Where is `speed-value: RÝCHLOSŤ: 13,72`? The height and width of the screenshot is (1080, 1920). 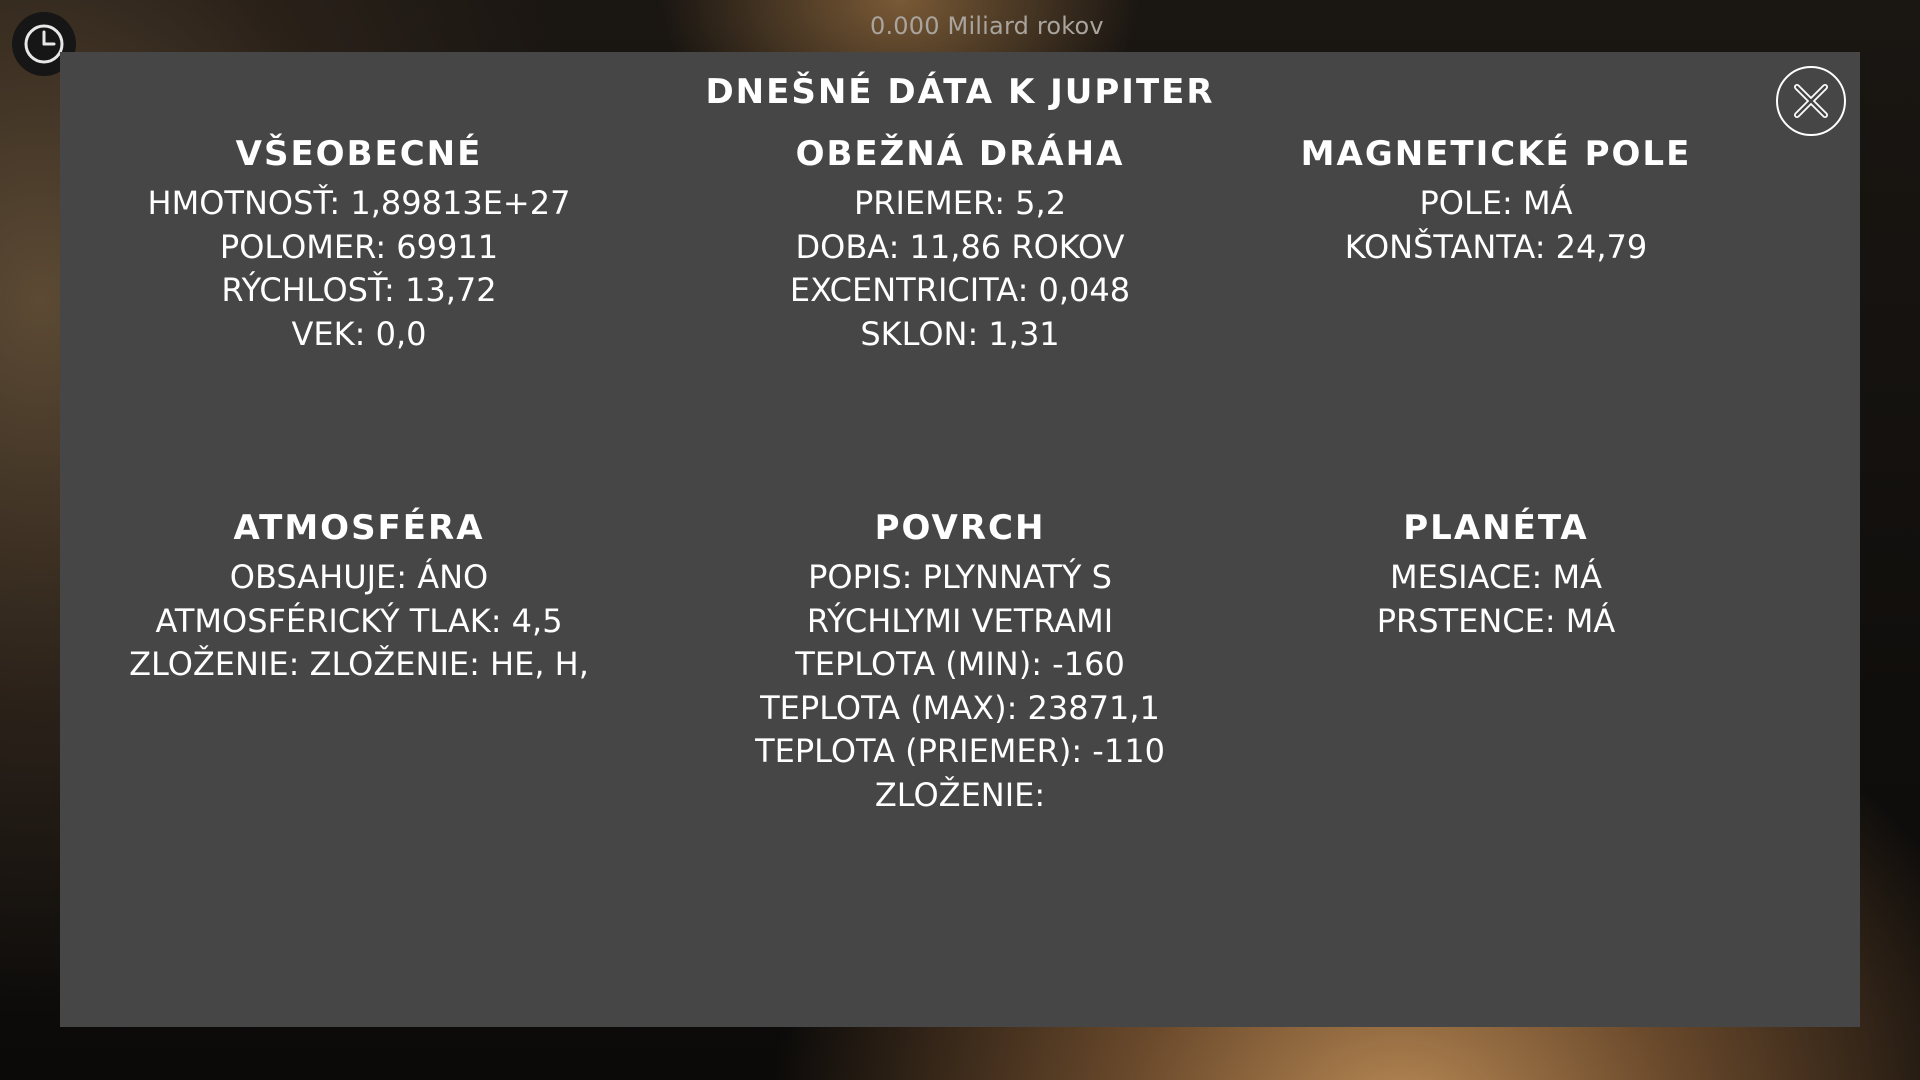
speed-value: RÝCHLOSŤ: 13,72 is located at coordinates (359, 290).